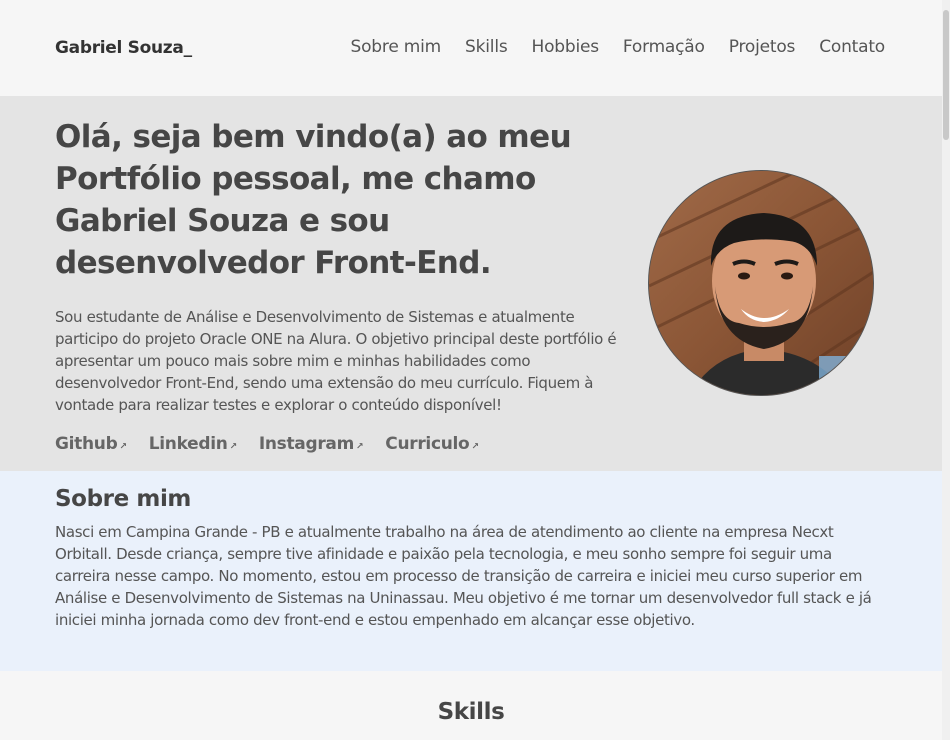 The width and height of the screenshot is (950, 740). What do you see at coordinates (664, 47) in the screenshot?
I see `nav-link-formacao: Formação` at bounding box center [664, 47].